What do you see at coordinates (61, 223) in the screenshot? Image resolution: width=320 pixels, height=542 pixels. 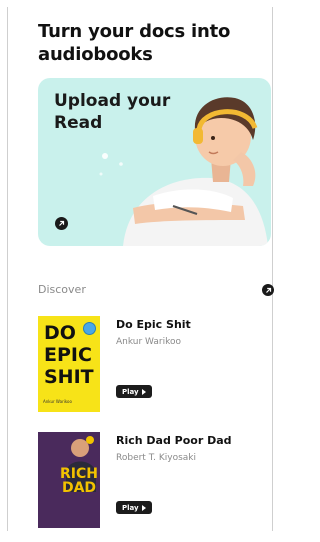 I see `arrow-circle-icon` at bounding box center [61, 223].